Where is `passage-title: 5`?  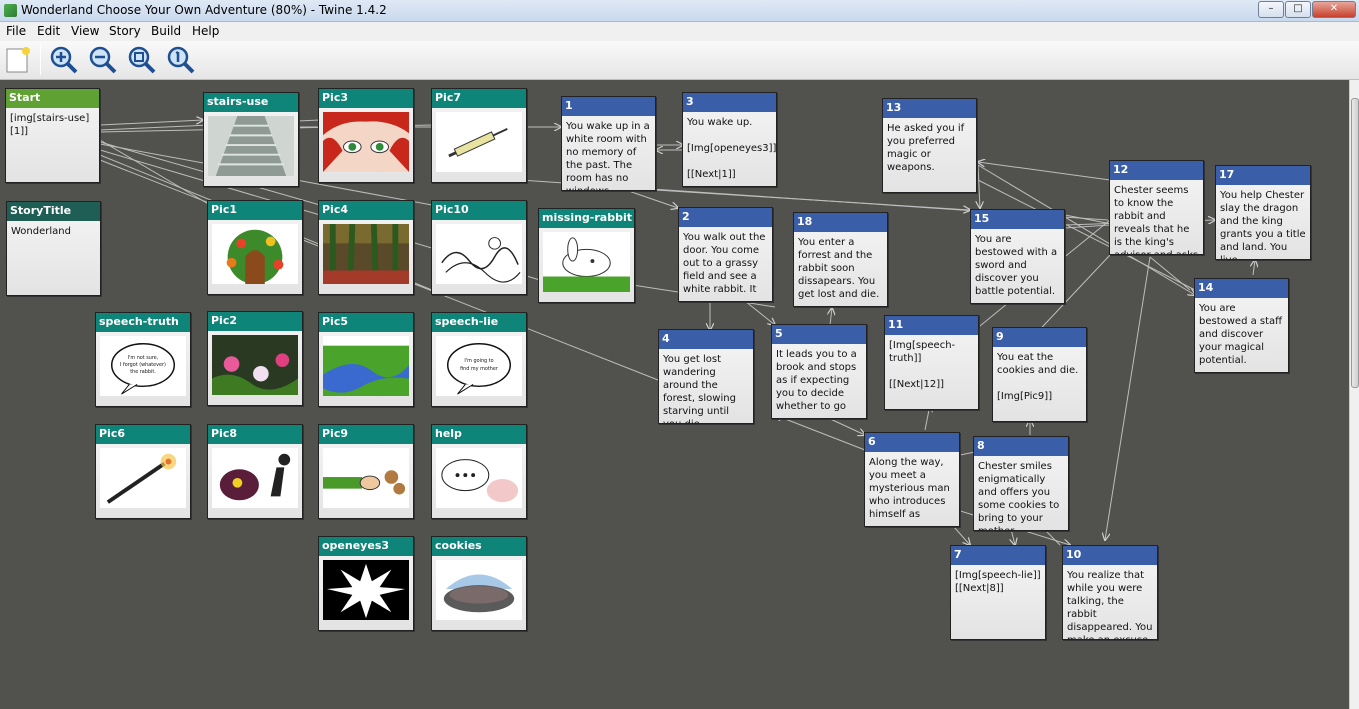
passage-title: 5 is located at coordinates (819, 334).